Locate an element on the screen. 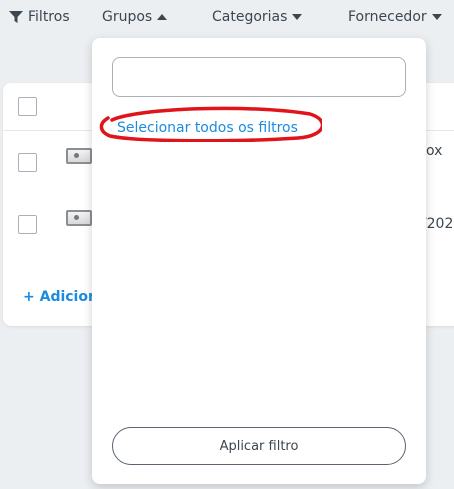 The image size is (454, 489). fornecedor-dropdown: Fornecedor is located at coordinates (395, 17).